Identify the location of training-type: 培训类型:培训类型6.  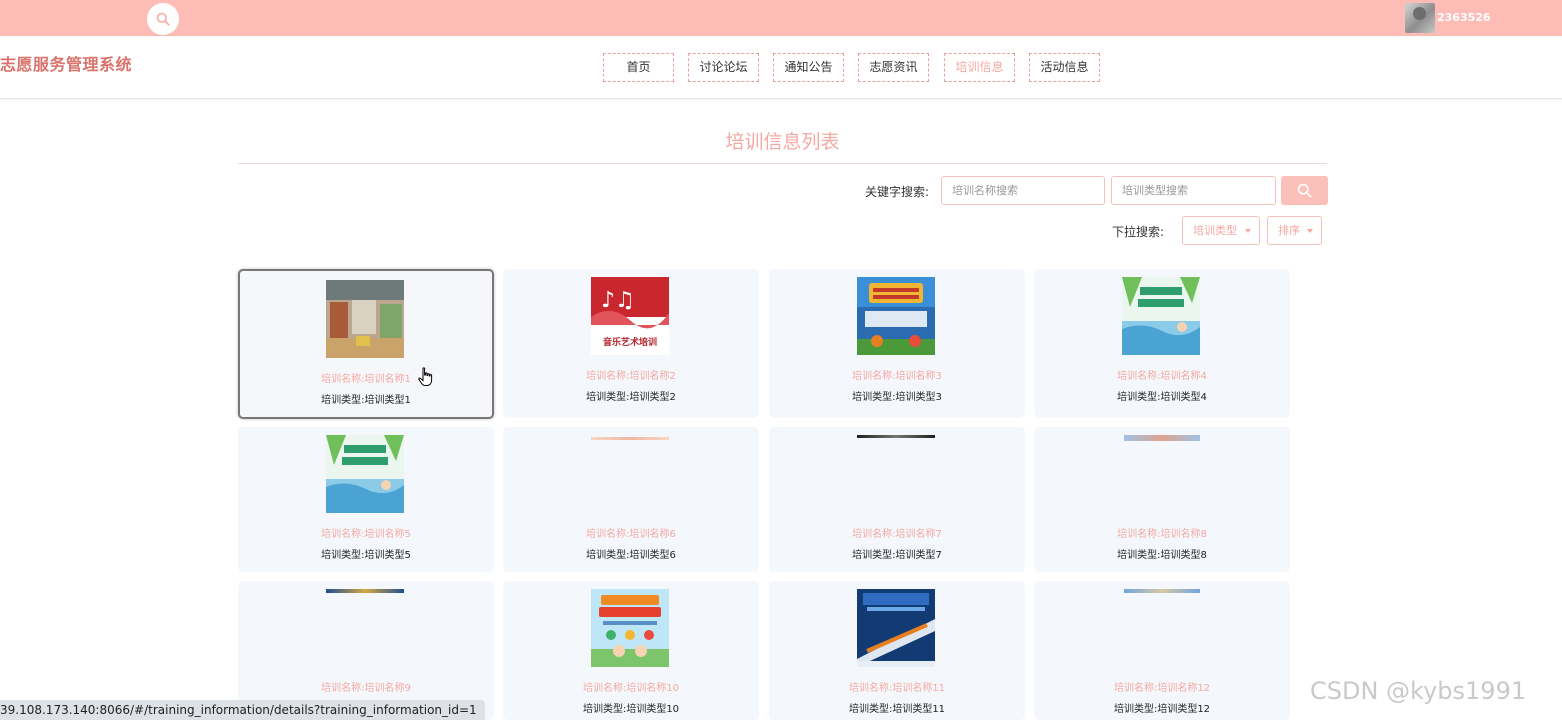
(631, 555).